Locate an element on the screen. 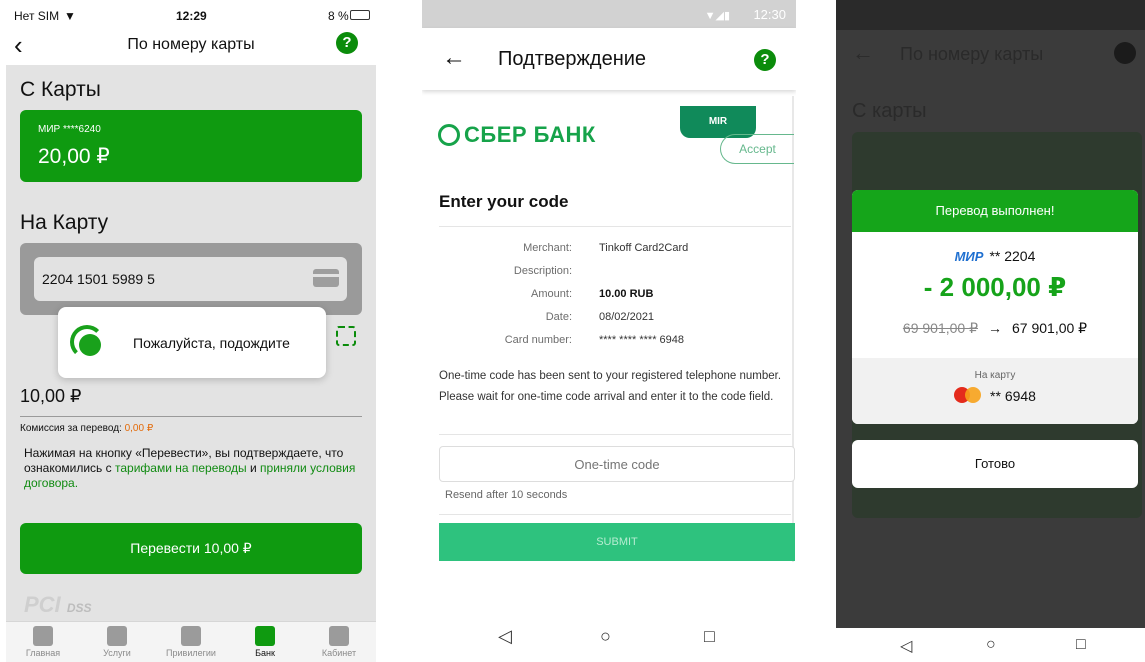 The width and height of the screenshot is (1145, 662). detail-key: Amount: is located at coordinates (551, 294).